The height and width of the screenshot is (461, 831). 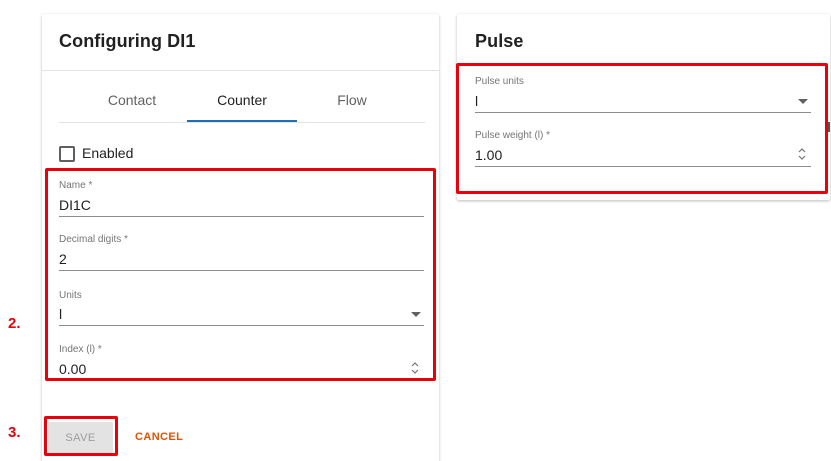 I want to click on enabled-checkbox, so click(x=67, y=154).